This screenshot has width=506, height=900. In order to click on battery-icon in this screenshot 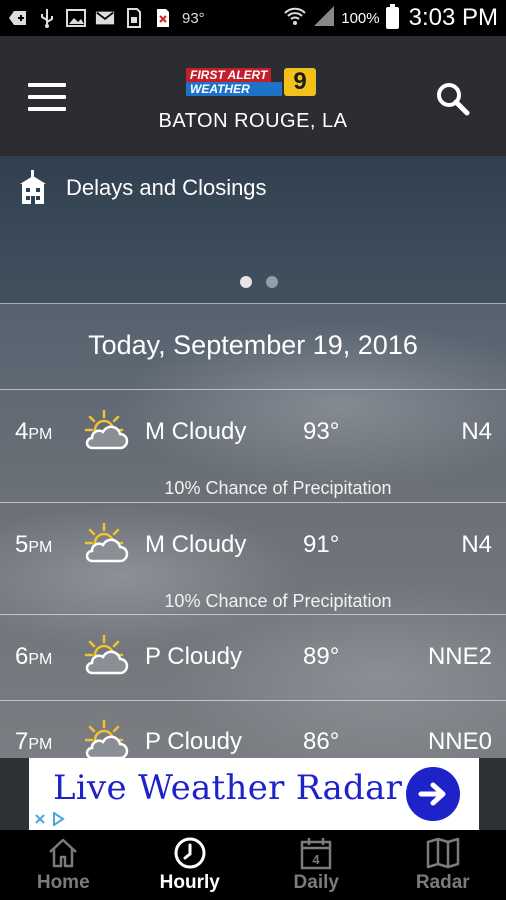, I will do `click(392, 16)`.